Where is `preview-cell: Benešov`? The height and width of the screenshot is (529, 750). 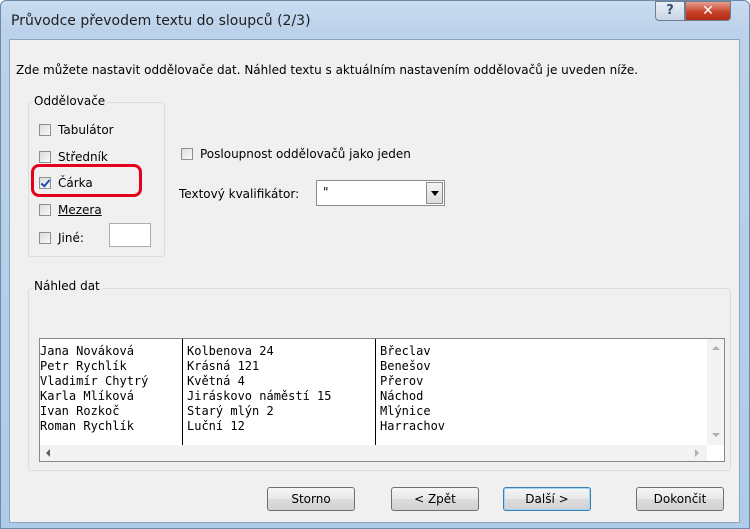
preview-cell: Benešov is located at coordinates (405, 366).